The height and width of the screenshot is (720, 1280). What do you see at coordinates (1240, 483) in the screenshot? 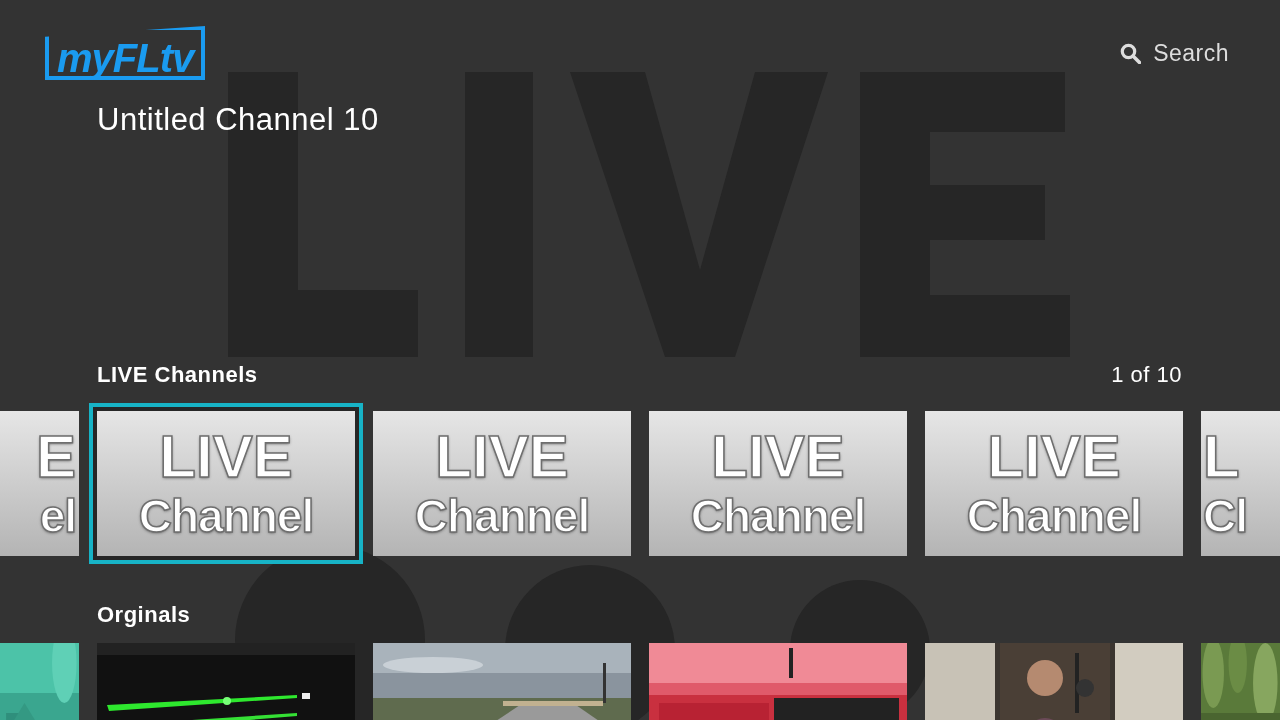
I see `channel-tile: L Cl` at bounding box center [1240, 483].